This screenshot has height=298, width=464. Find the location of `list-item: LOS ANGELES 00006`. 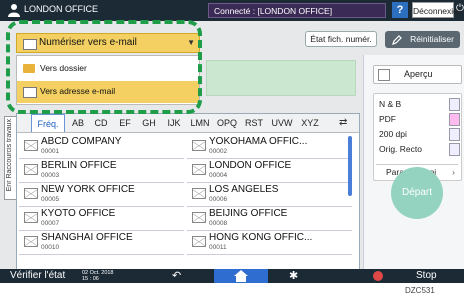

list-item: LOS ANGELES 00006 is located at coordinates (269, 195).